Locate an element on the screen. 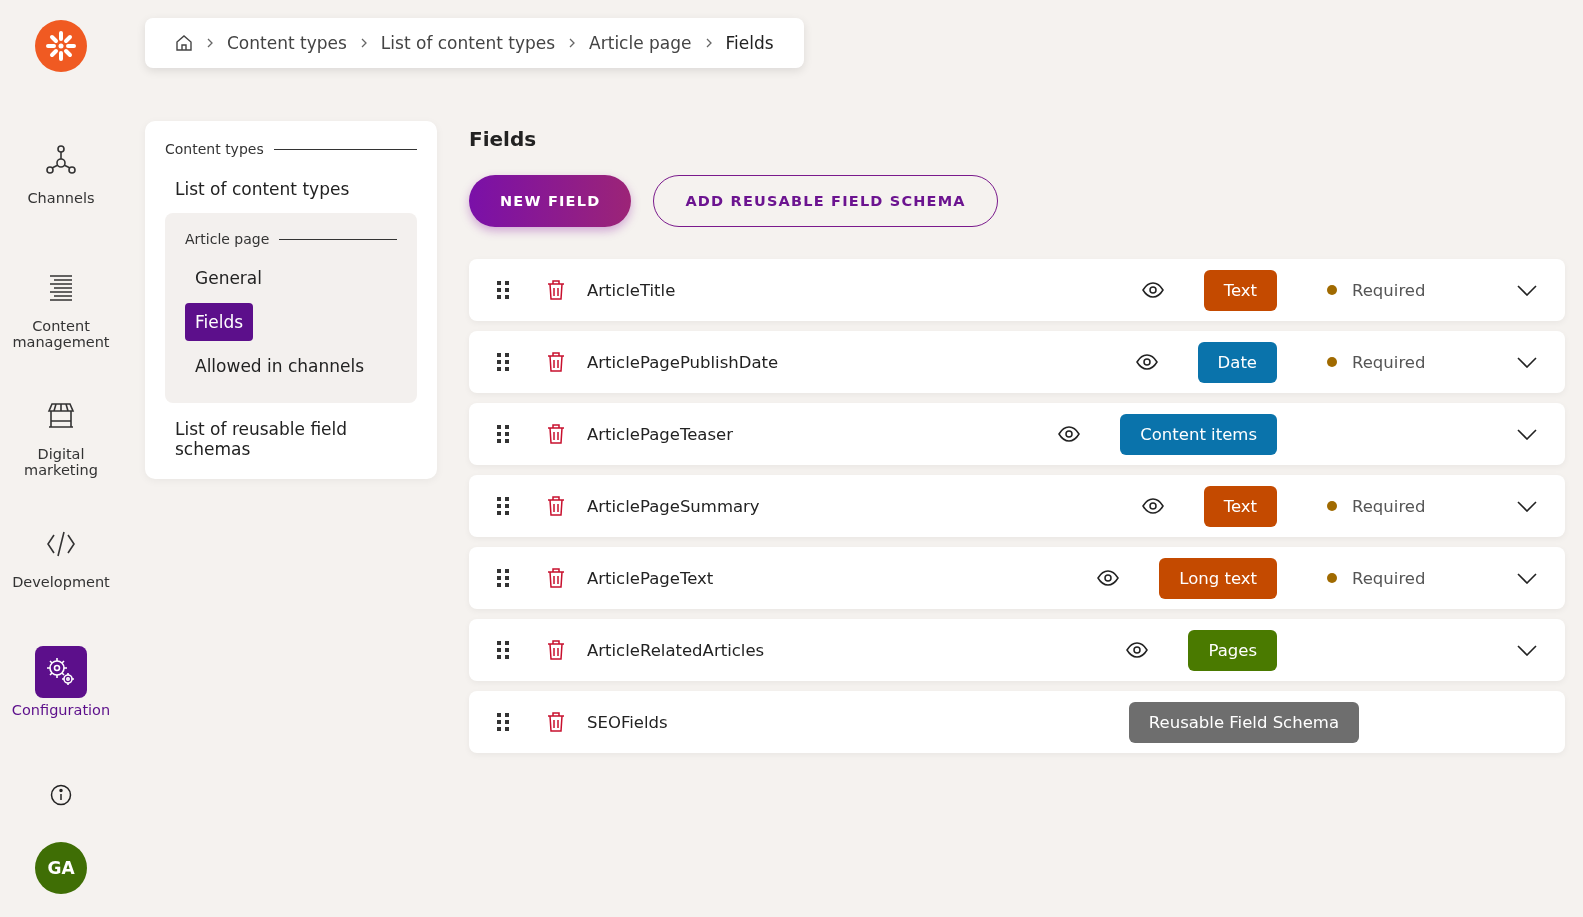  breadcrumb-link: Fields is located at coordinates (749, 43).